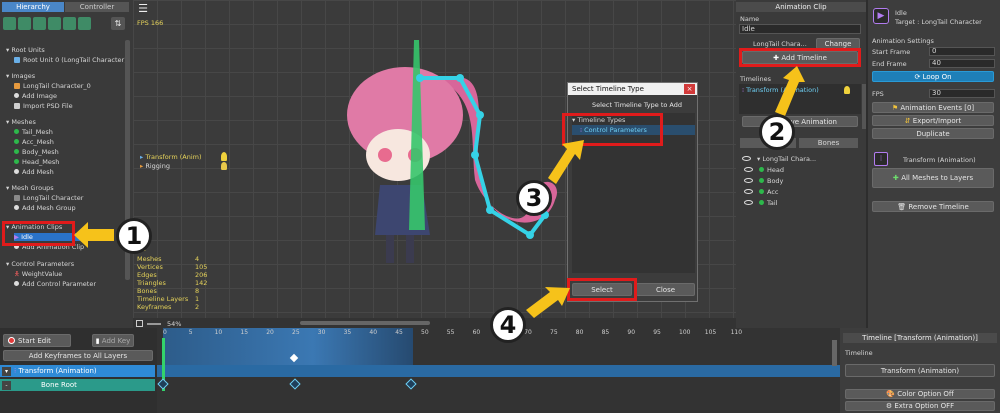 Image resolution: width=1000 pixels, height=413 pixels. What do you see at coordinates (70, 60) in the screenshot?
I see `tree-item-root-unit: Root Unit 0 (LongTail Character)` at bounding box center [70, 60].